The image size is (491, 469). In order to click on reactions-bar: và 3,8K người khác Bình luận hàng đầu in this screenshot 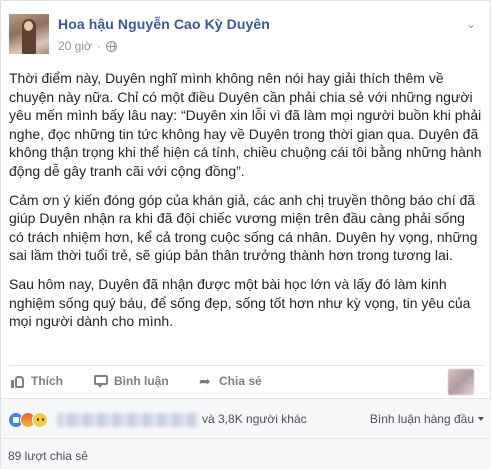, I will do `click(246, 418)`.